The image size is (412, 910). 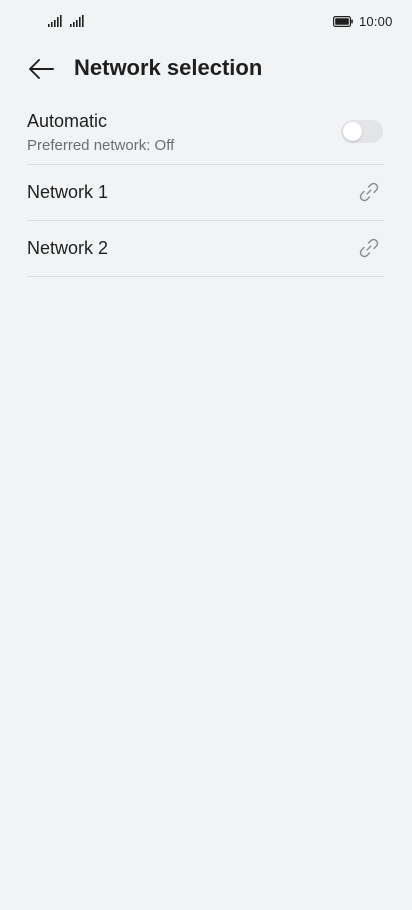 What do you see at coordinates (101, 145) in the screenshot?
I see `preferred-network-status: Preferred network: Off` at bounding box center [101, 145].